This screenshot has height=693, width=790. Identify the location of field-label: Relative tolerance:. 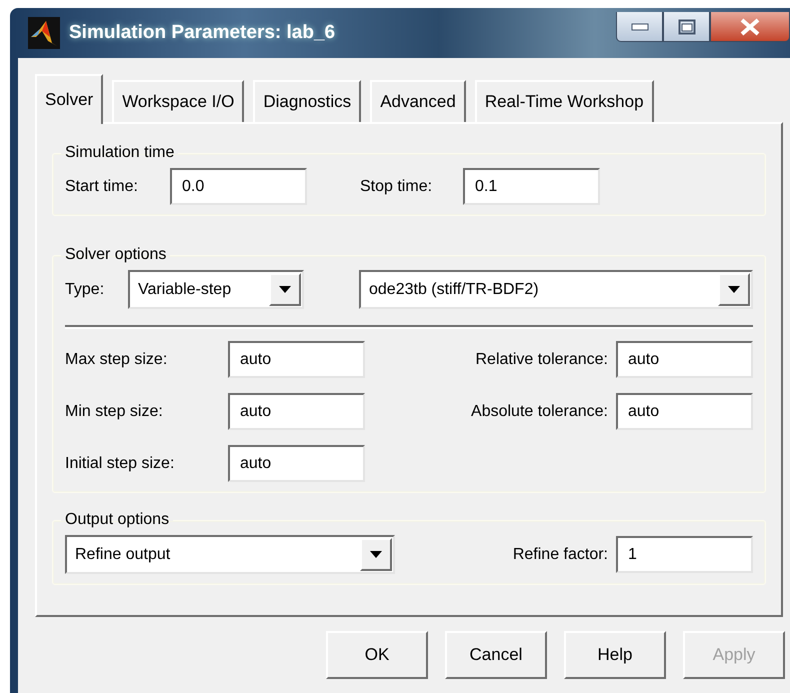
(541, 360).